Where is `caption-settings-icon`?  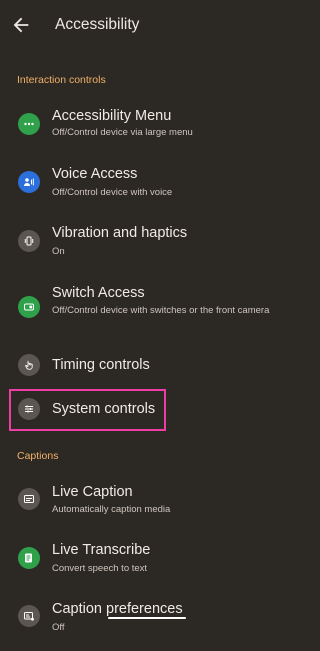
caption-settings-icon is located at coordinates (29, 616).